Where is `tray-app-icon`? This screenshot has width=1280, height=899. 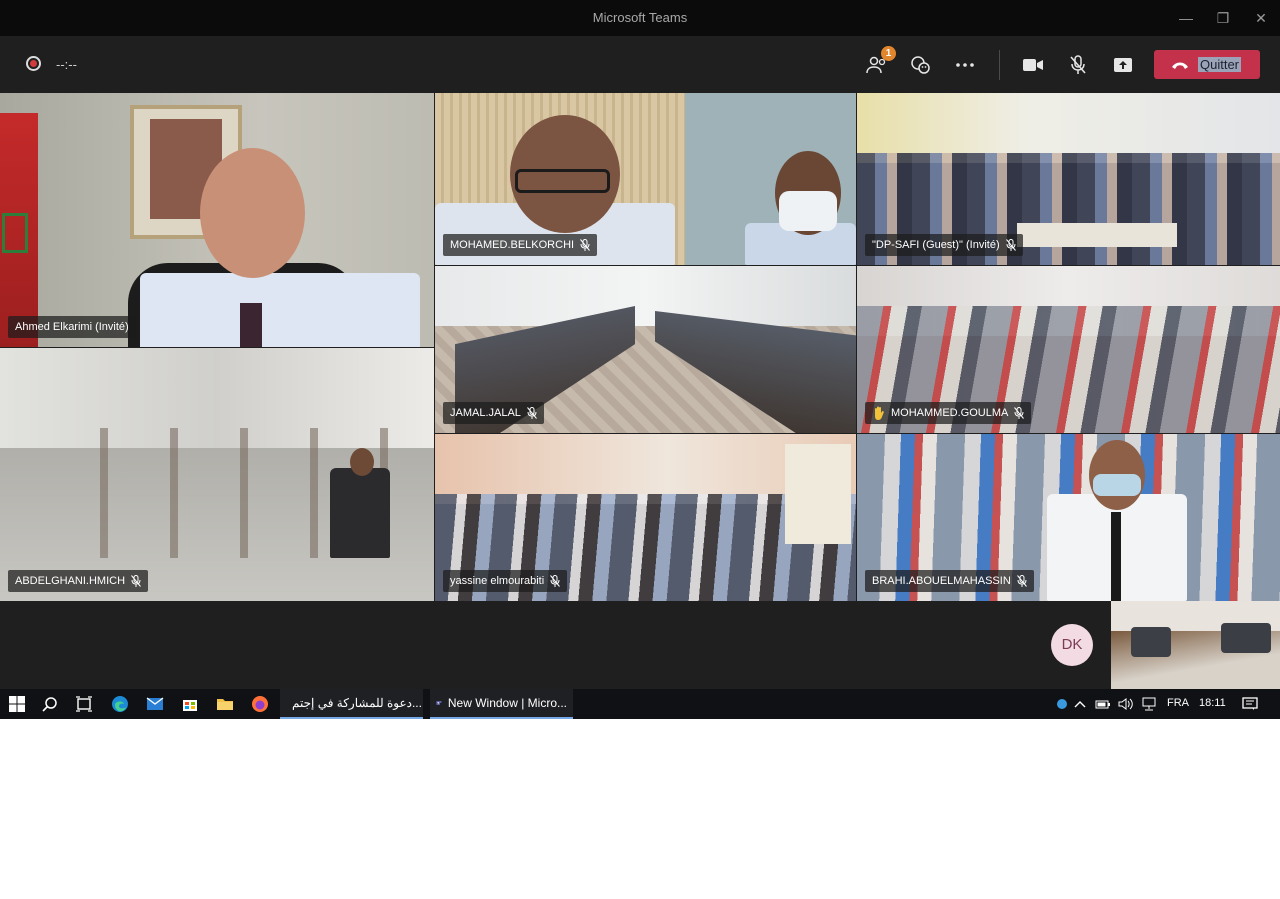 tray-app-icon is located at coordinates (1062, 704).